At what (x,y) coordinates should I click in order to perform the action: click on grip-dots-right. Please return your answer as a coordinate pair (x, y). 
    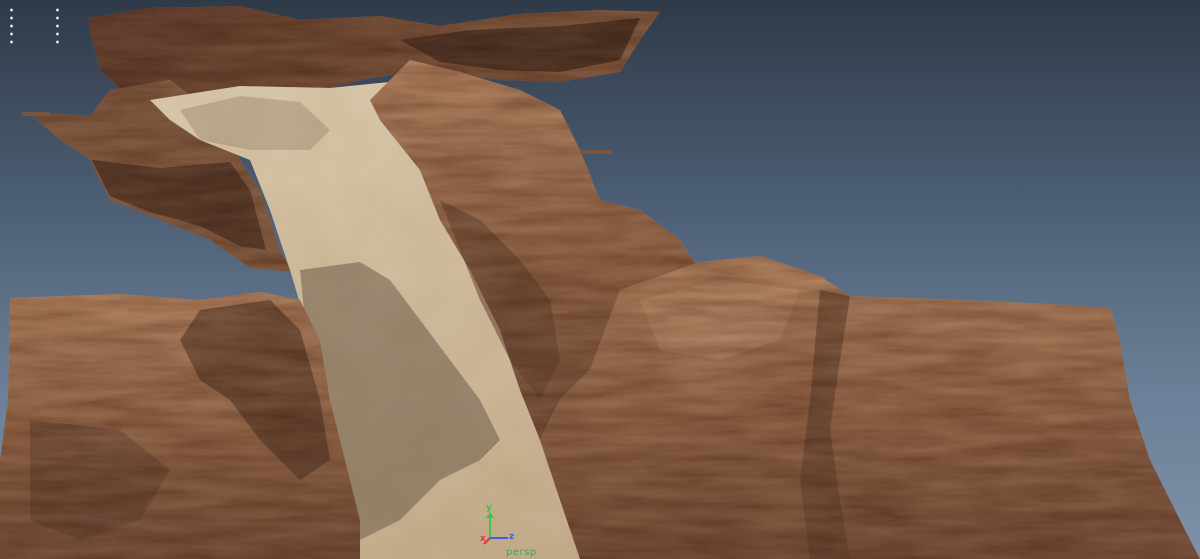
    Looking at the image, I should click on (57, 26).